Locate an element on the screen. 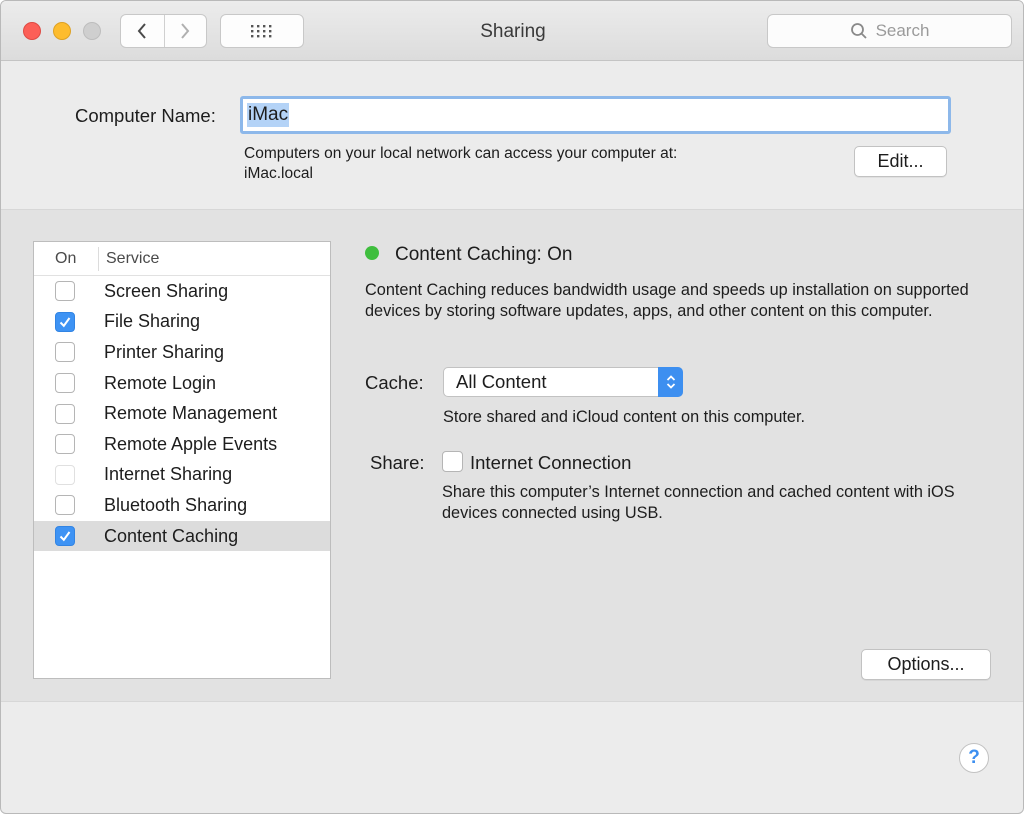 The image size is (1024, 814). column-header-service: Service is located at coordinates (132, 259).